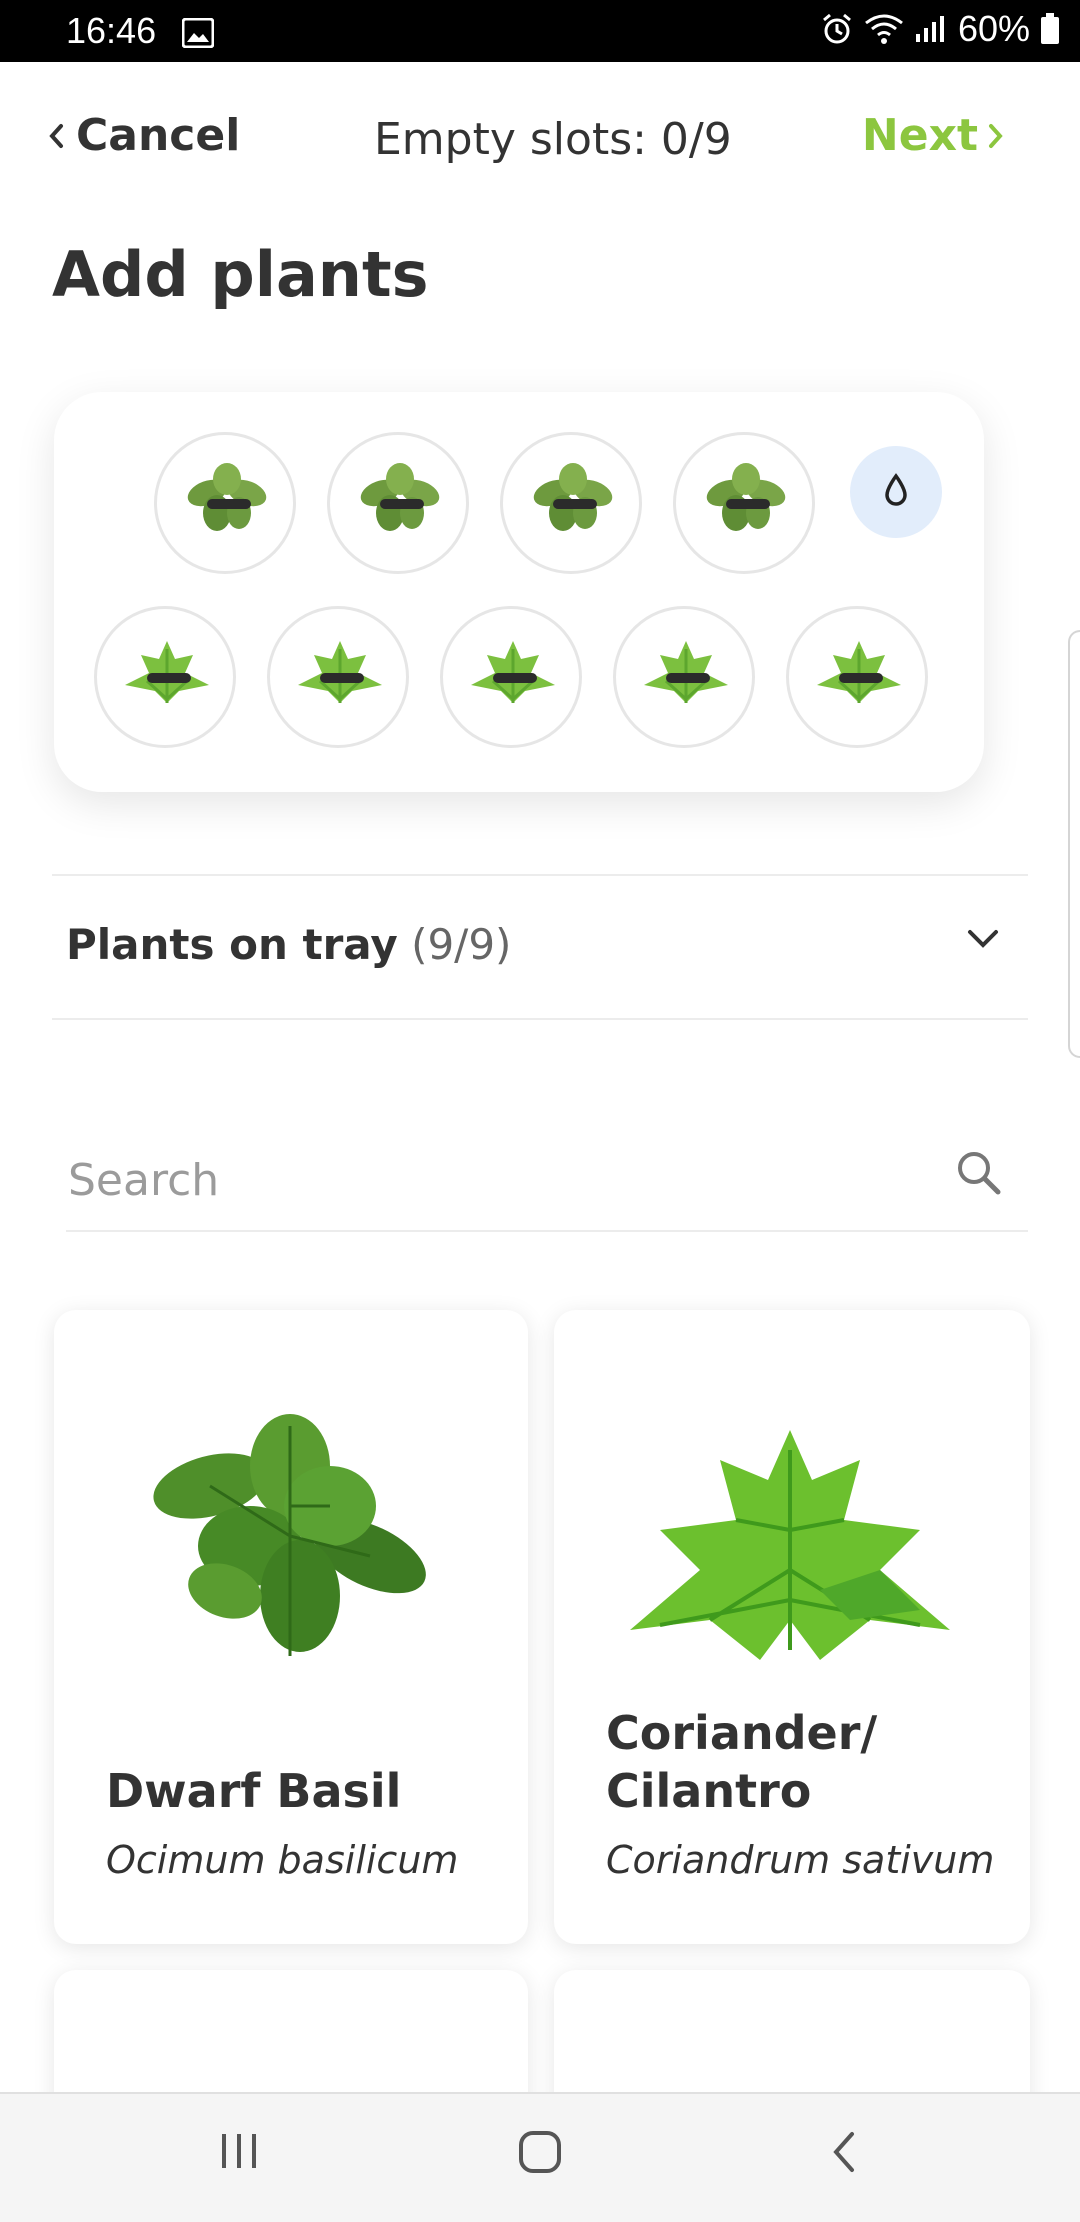  What do you see at coordinates (931, 29) in the screenshot?
I see `signal-icon` at bounding box center [931, 29].